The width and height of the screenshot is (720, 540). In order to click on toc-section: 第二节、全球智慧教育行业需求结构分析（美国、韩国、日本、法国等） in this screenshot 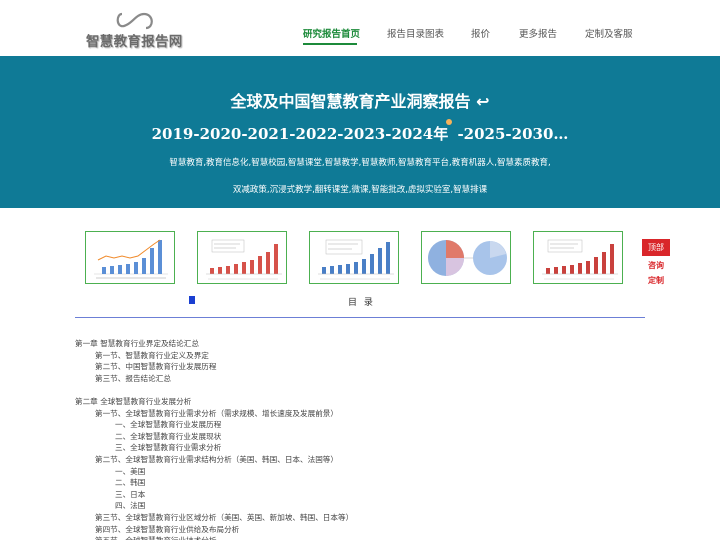, I will do `click(216, 459)`.